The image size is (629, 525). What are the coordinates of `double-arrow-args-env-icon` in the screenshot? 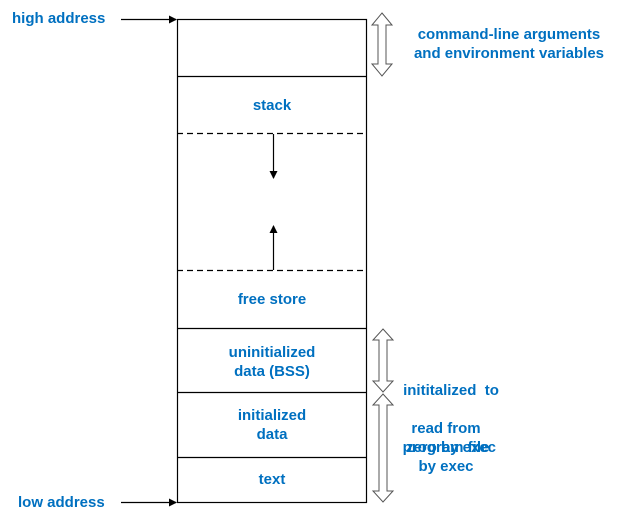 It's located at (382, 44).